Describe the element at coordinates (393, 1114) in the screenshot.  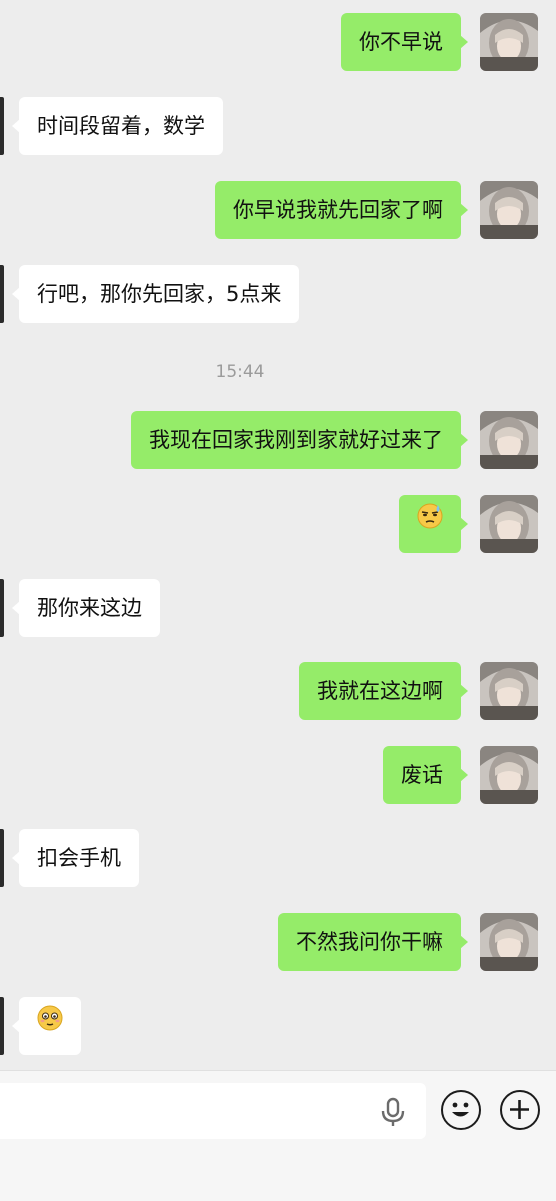
I see `microphone-icon` at that location.